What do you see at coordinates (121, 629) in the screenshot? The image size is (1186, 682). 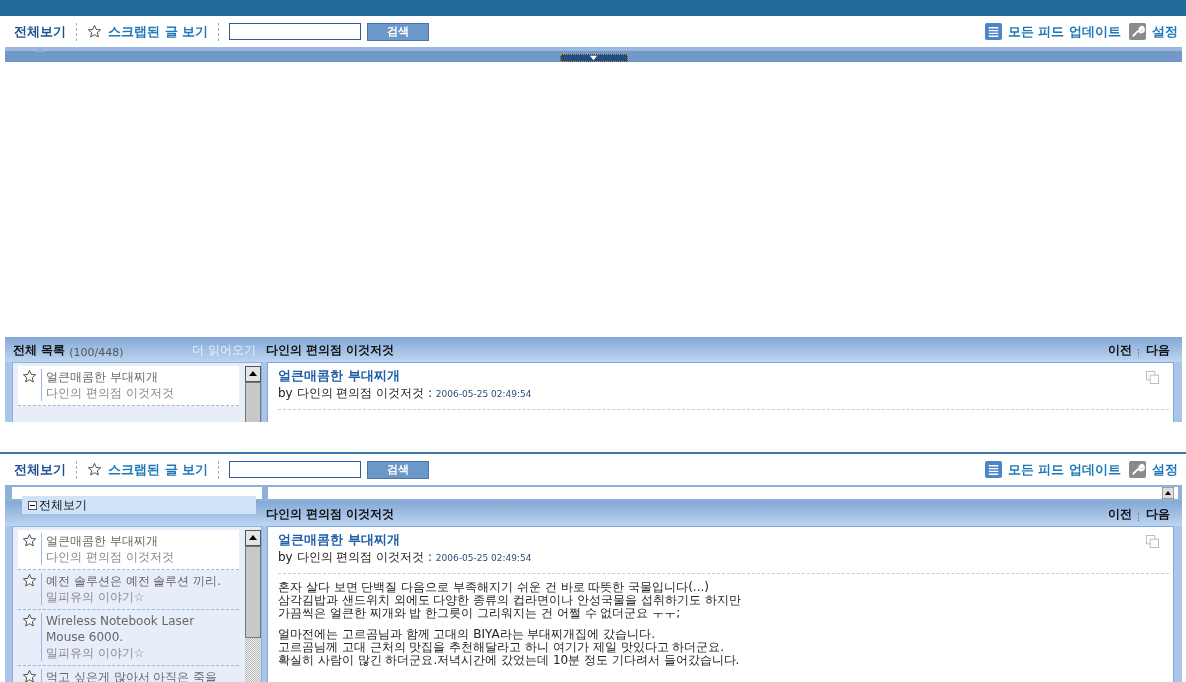 I see `item-title: Wireless Notebook Laser Mouse 6000.` at bounding box center [121, 629].